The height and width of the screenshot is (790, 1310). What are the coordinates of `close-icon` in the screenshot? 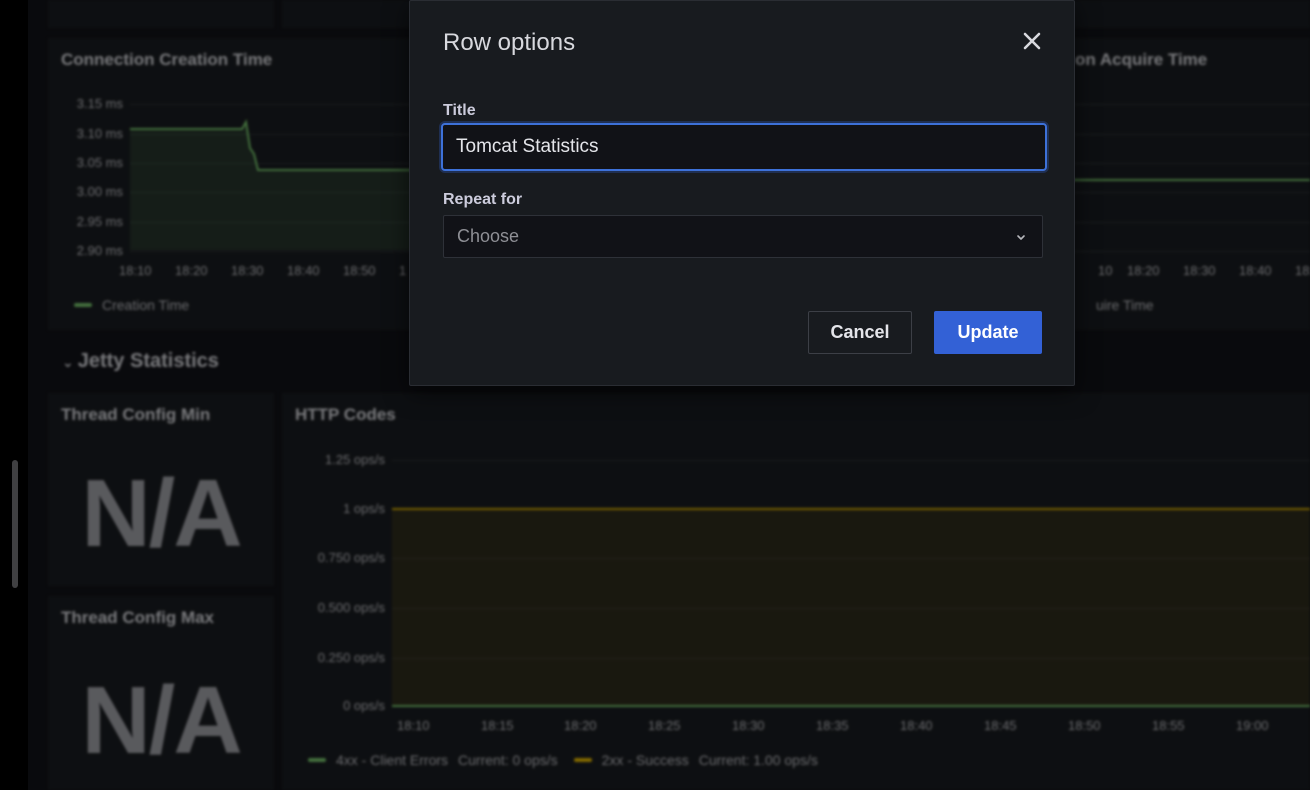 It's located at (1032, 41).